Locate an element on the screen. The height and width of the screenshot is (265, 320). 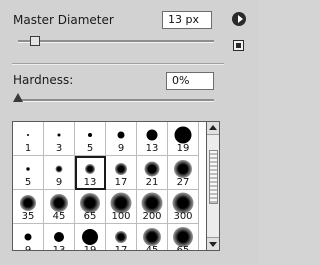
hardness-slider is located at coordinates (116, 100).